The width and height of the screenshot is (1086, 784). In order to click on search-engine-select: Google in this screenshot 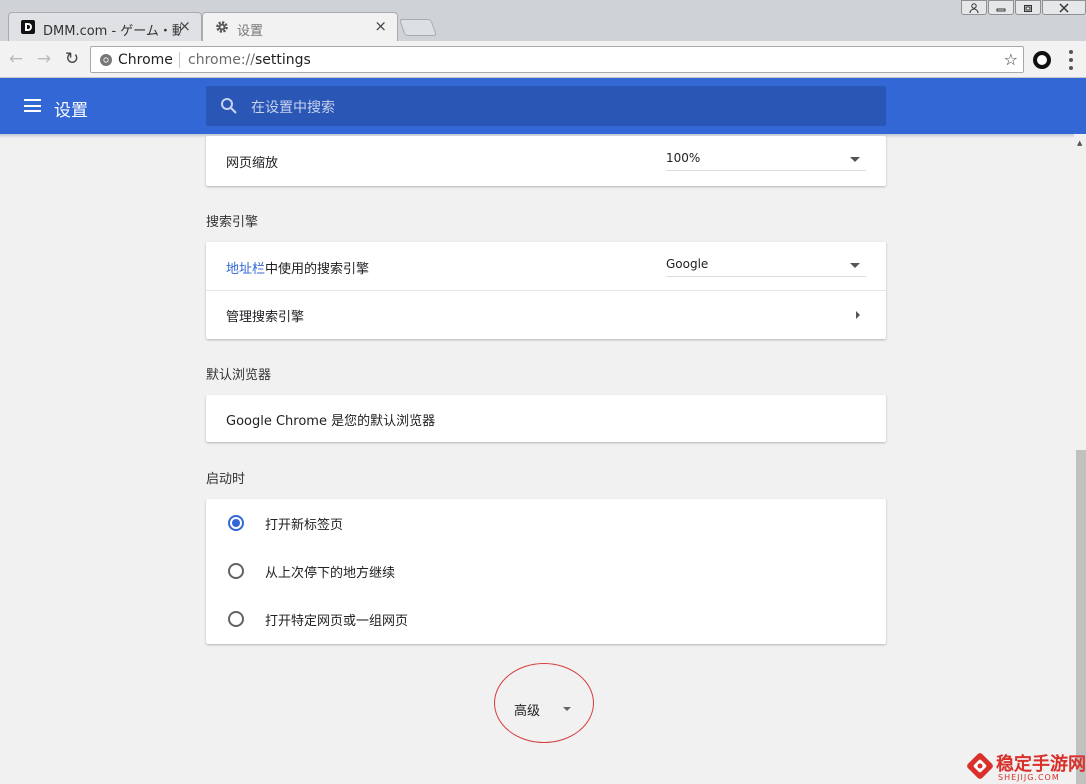, I will do `click(766, 266)`.